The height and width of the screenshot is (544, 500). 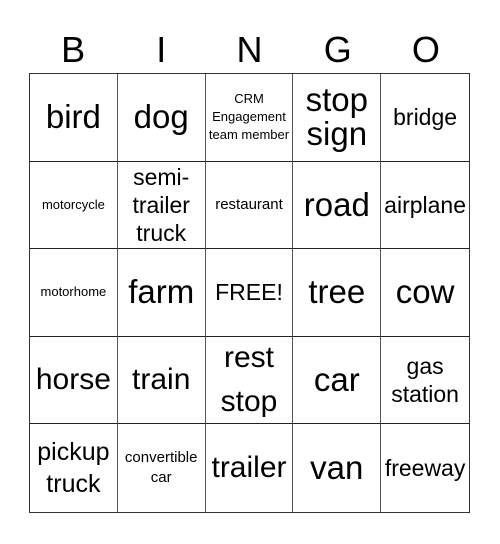 I want to click on bingo-cell: motorhome, so click(x=74, y=293).